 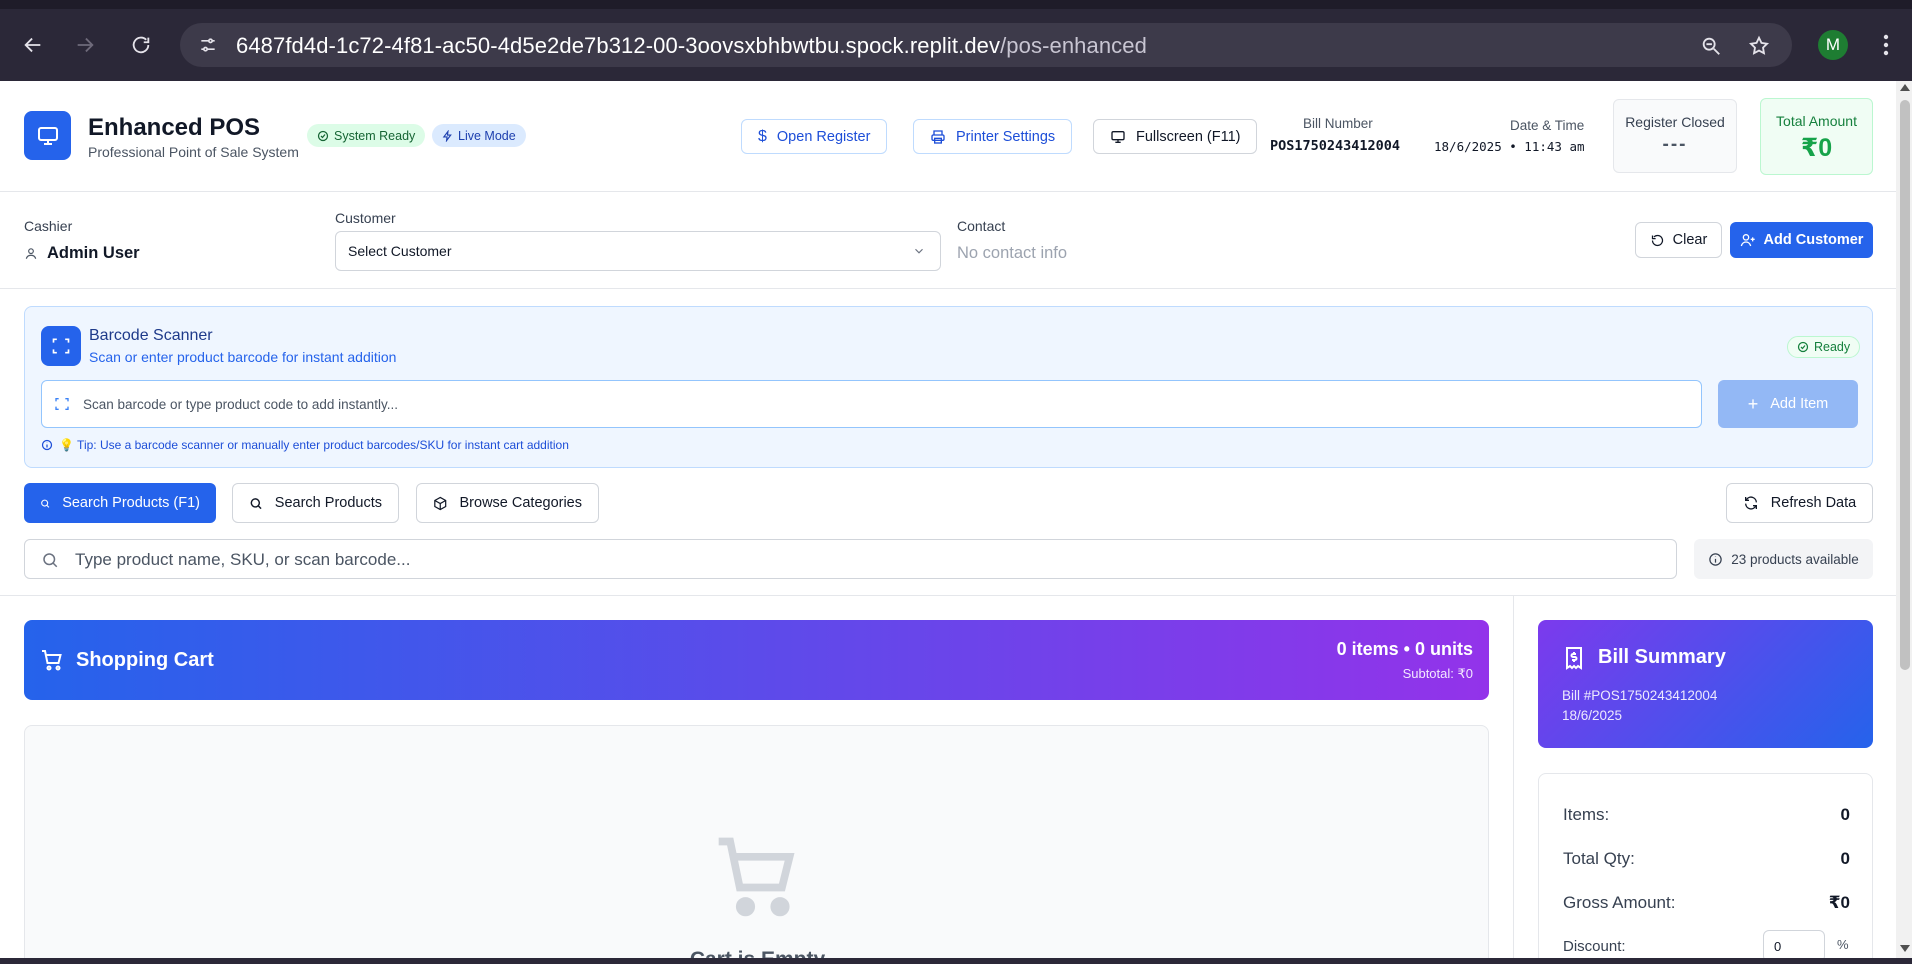 What do you see at coordinates (479, 135) in the screenshot?
I see `live-mode-badge: Live Mode` at bounding box center [479, 135].